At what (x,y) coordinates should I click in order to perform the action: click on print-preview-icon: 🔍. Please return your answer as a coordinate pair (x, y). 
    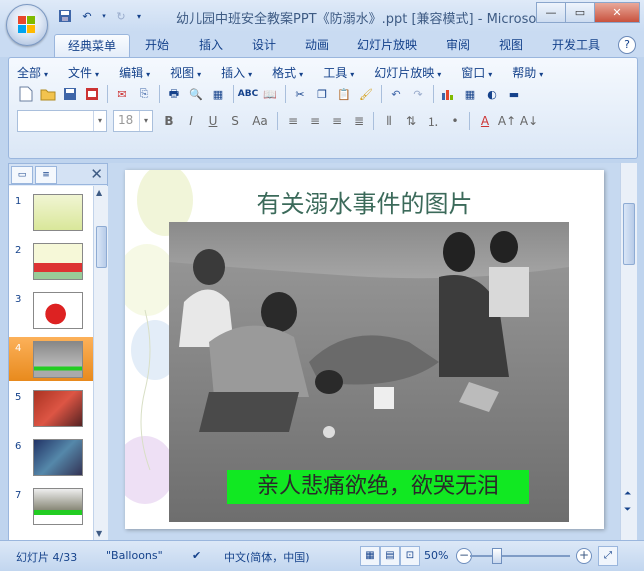
    Looking at the image, I should click on (196, 94).